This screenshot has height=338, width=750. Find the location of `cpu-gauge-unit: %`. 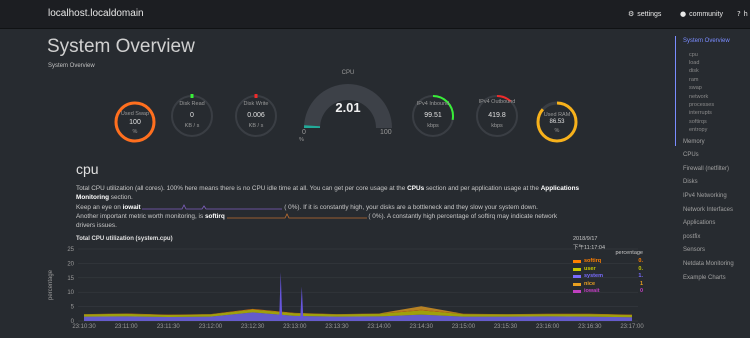

cpu-gauge-unit: % is located at coordinates (301, 140).